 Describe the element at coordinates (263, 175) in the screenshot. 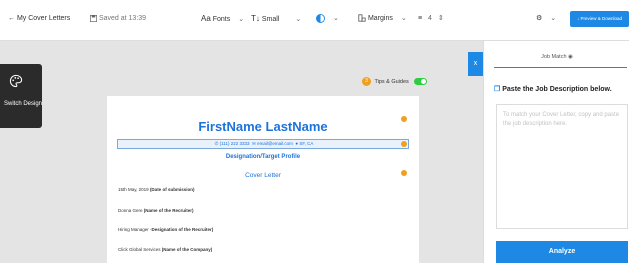

I see `cover-letter-heading: Cover Letter` at that location.